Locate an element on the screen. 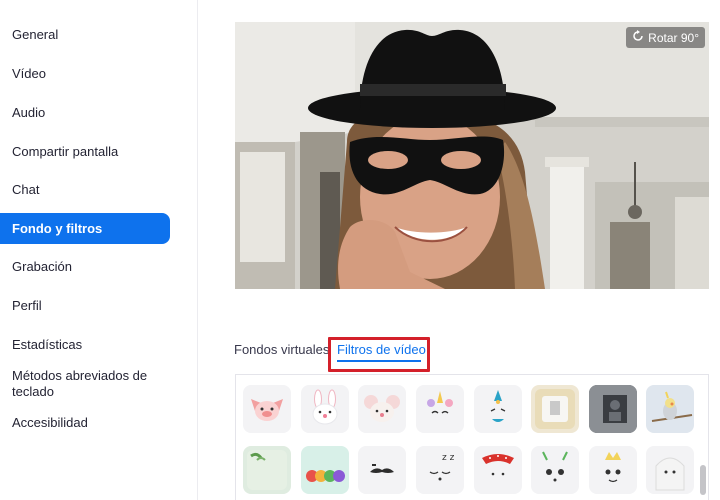 Image resolution: width=720 pixels, height=500 pixels. filter-grid-scrollbar is located at coordinates (703, 480).